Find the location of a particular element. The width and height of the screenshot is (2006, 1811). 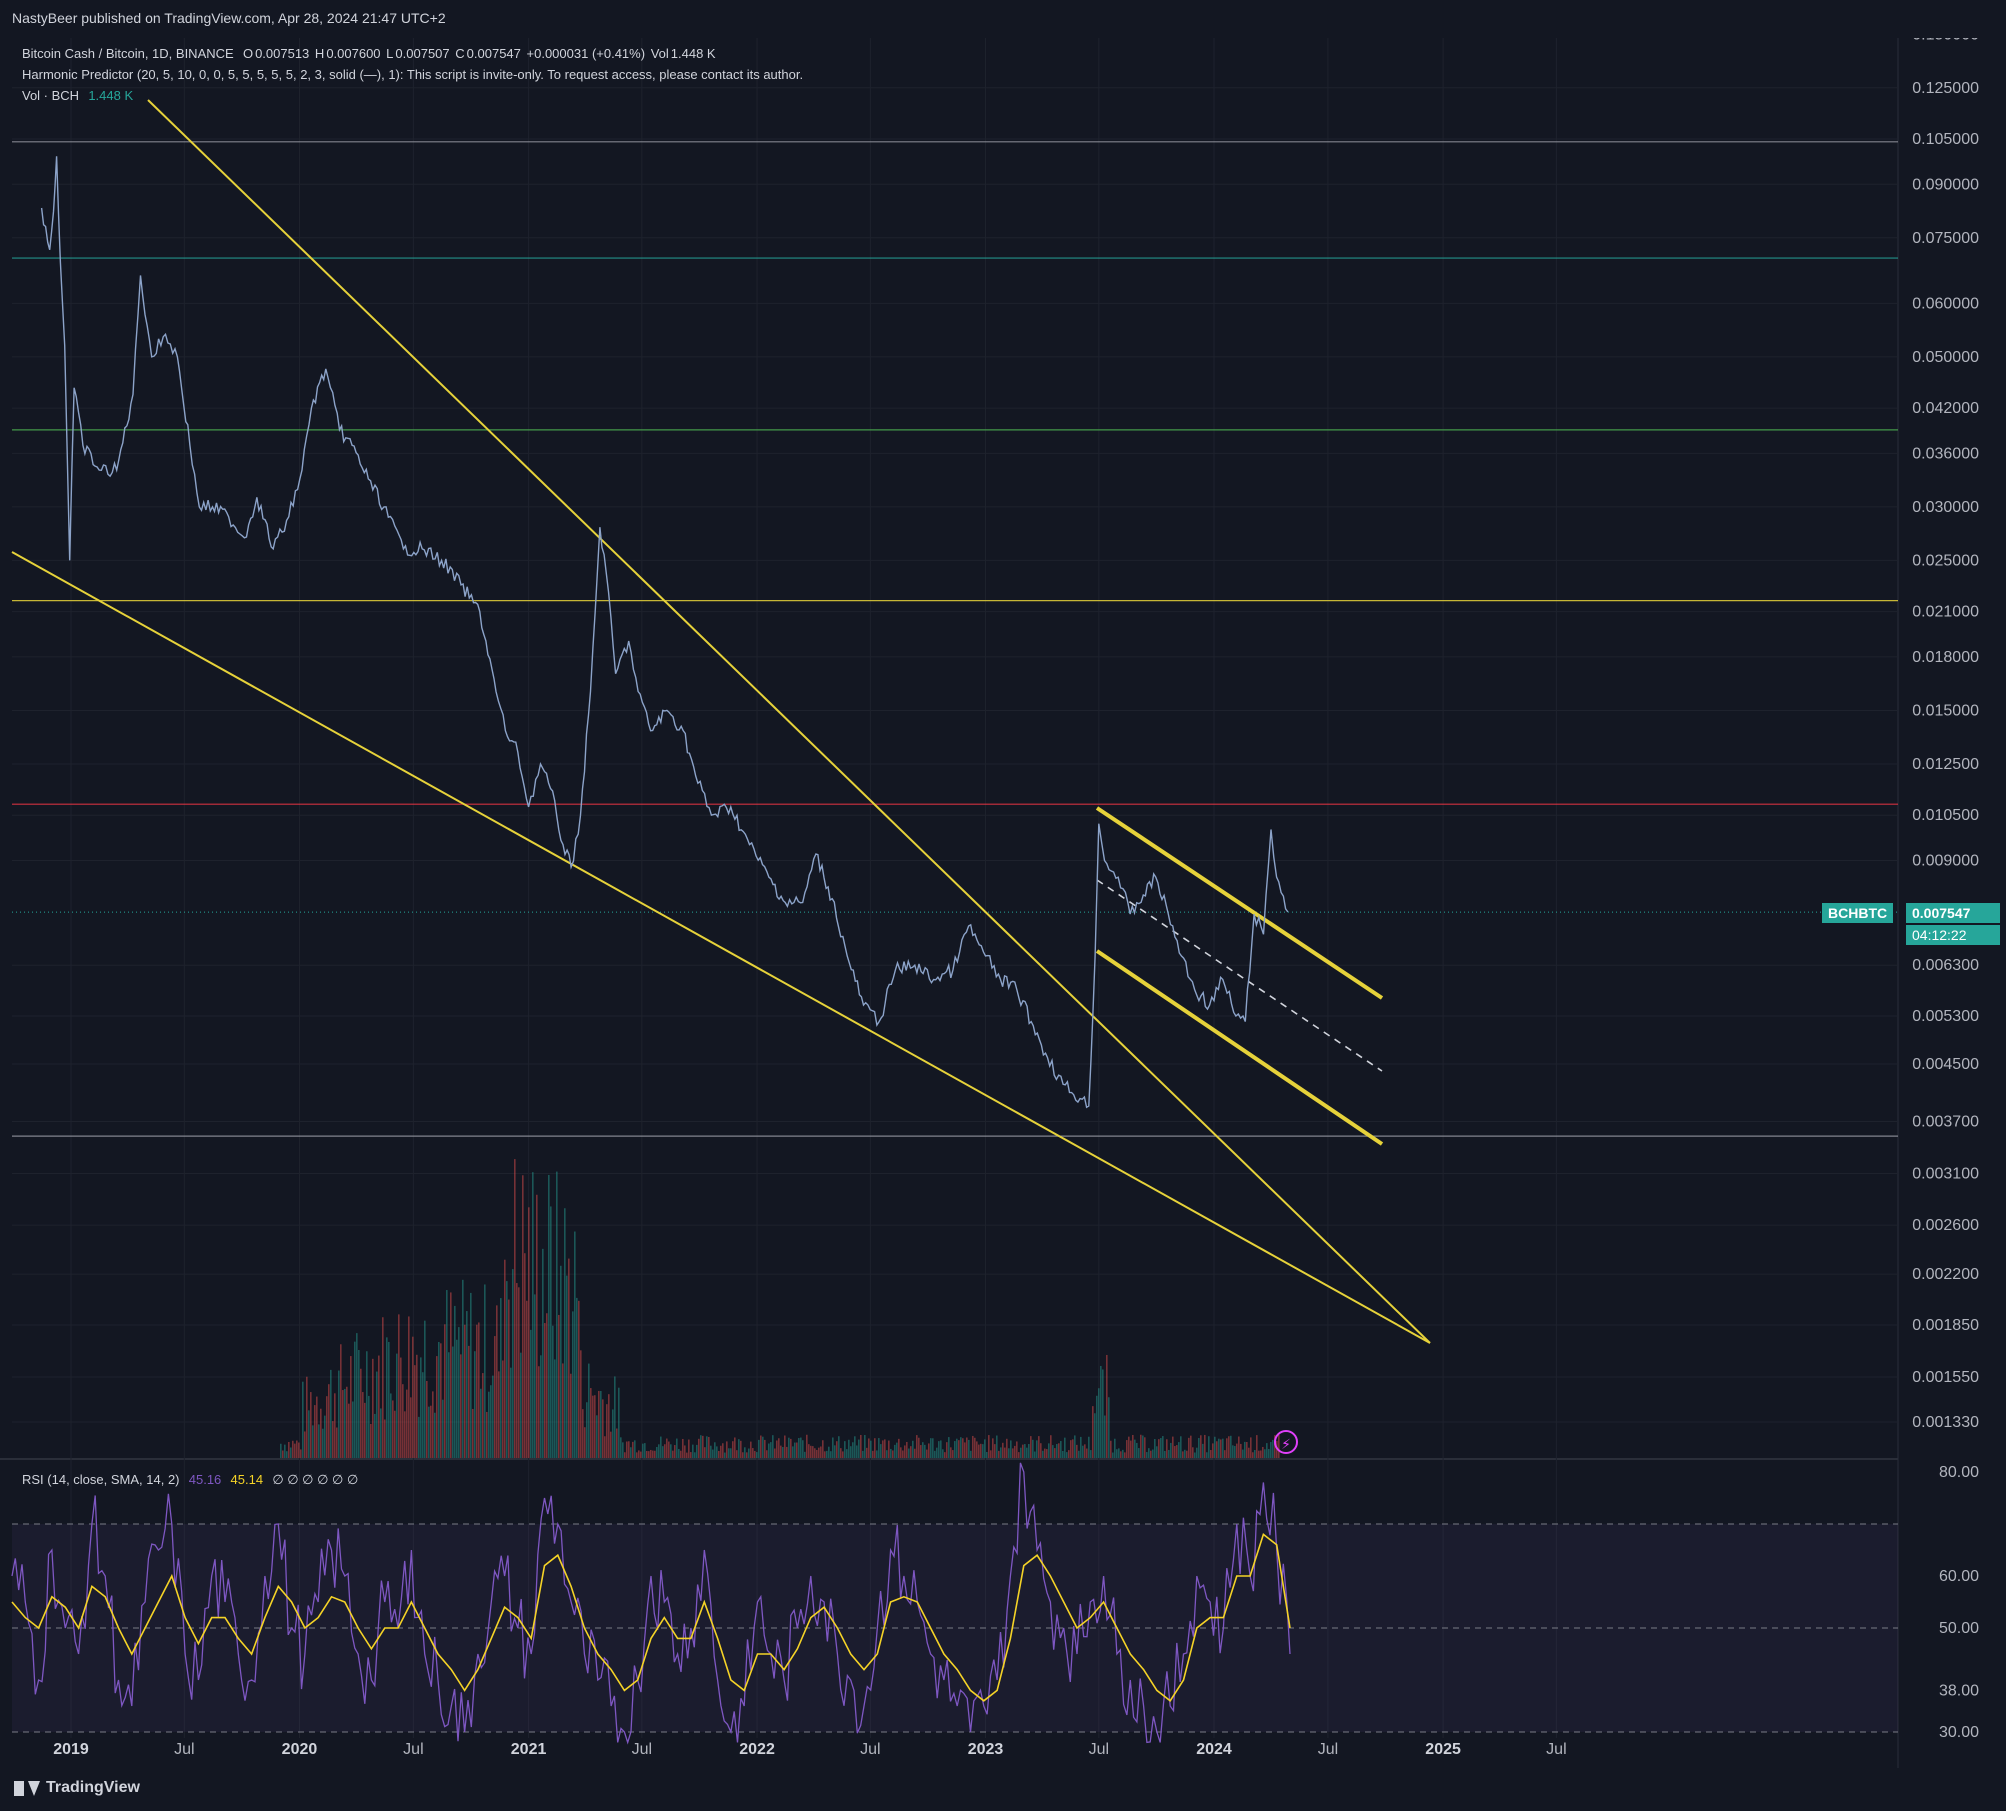

lightning-icon: ⚡ is located at coordinates (1286, 1442).